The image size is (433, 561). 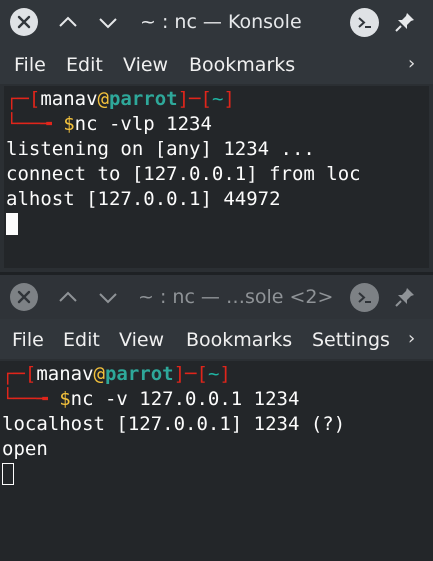 I want to click on title-bar: ~ : nc — …sole <2>, so click(x=216, y=297).